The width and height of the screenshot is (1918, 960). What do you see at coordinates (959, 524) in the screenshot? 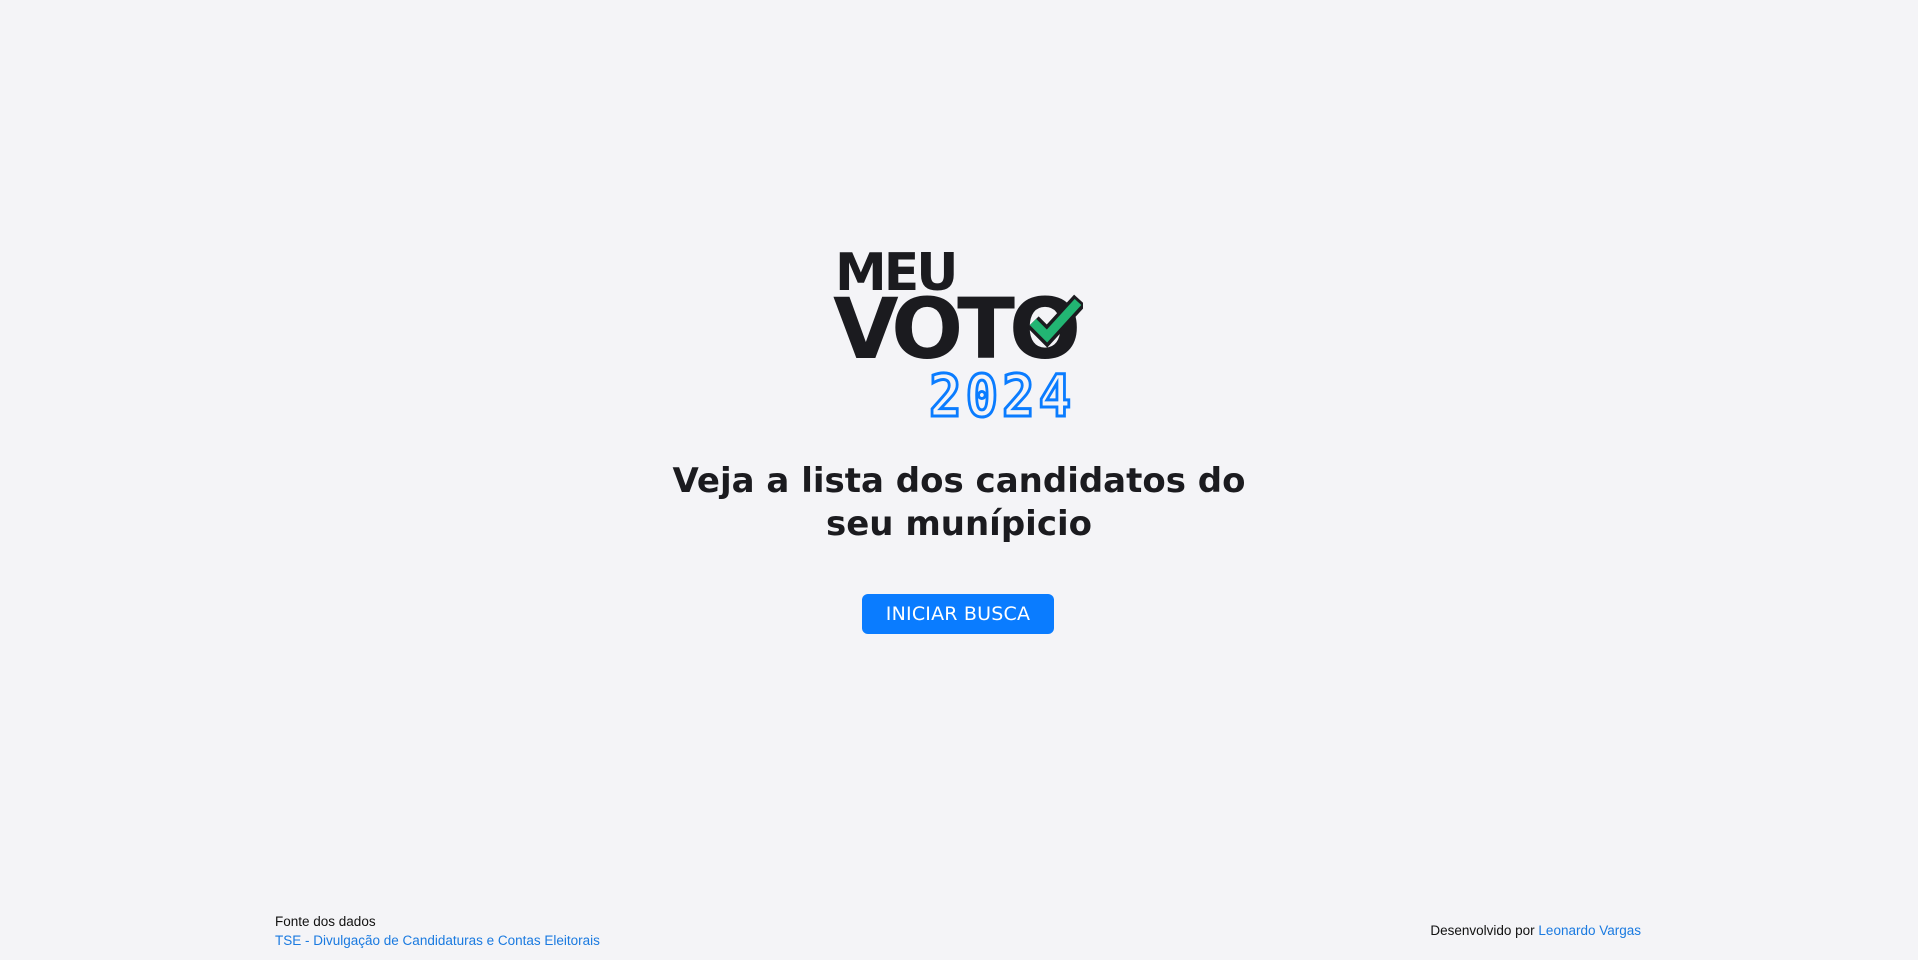
I see `headline-line-2: seu munípicio` at bounding box center [959, 524].